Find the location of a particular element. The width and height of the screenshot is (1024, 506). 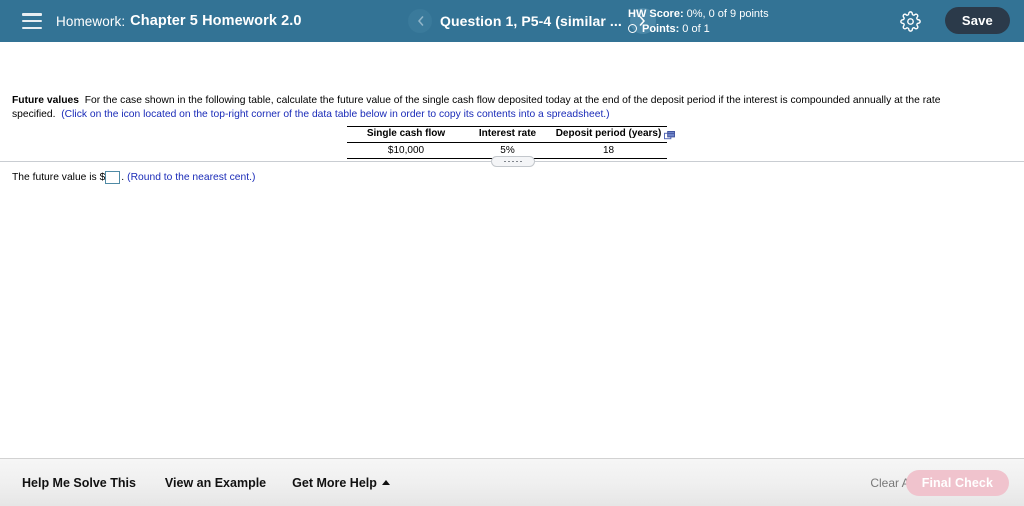

settings-button is located at coordinates (910, 21).